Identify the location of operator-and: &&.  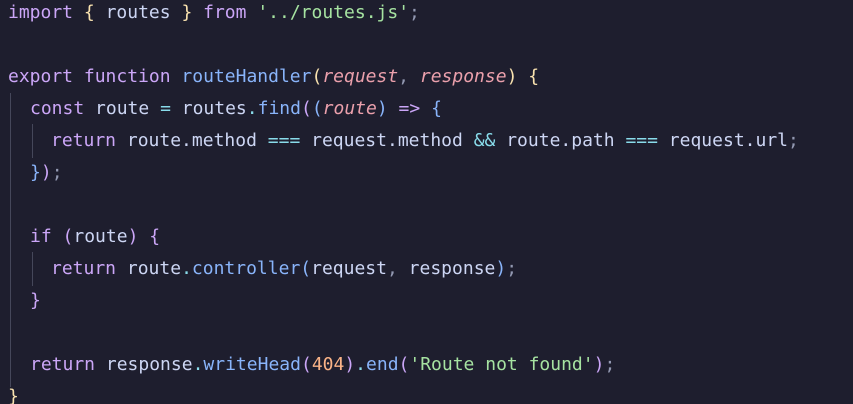
(484, 140).